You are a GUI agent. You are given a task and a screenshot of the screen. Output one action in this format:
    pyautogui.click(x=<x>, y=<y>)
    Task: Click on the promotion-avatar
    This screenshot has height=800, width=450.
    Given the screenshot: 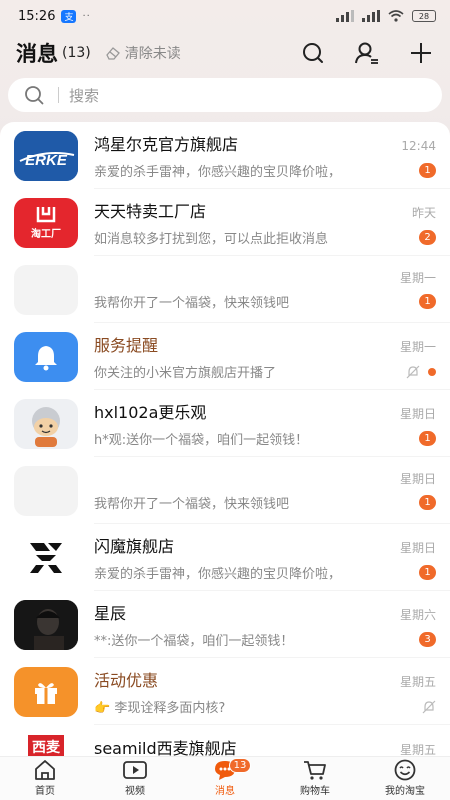 What is the action you would take?
    pyautogui.click(x=46, y=691)
    